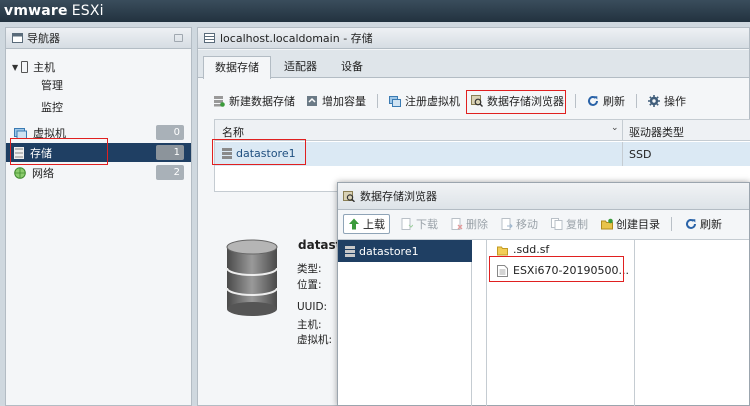 Image resolution: width=750 pixels, height=406 pixels. I want to click on datastore-browser-icon, so click(349, 196).